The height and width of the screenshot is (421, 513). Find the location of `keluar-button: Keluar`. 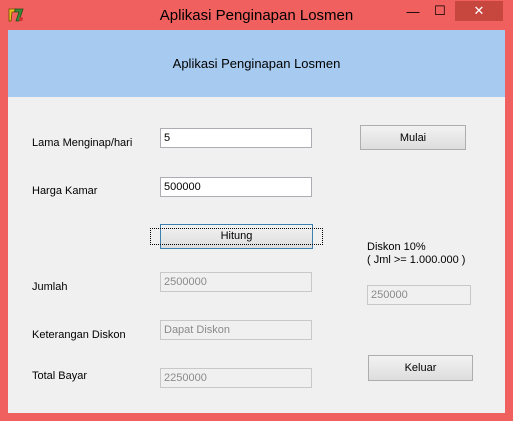

keluar-button: Keluar is located at coordinates (420, 368).